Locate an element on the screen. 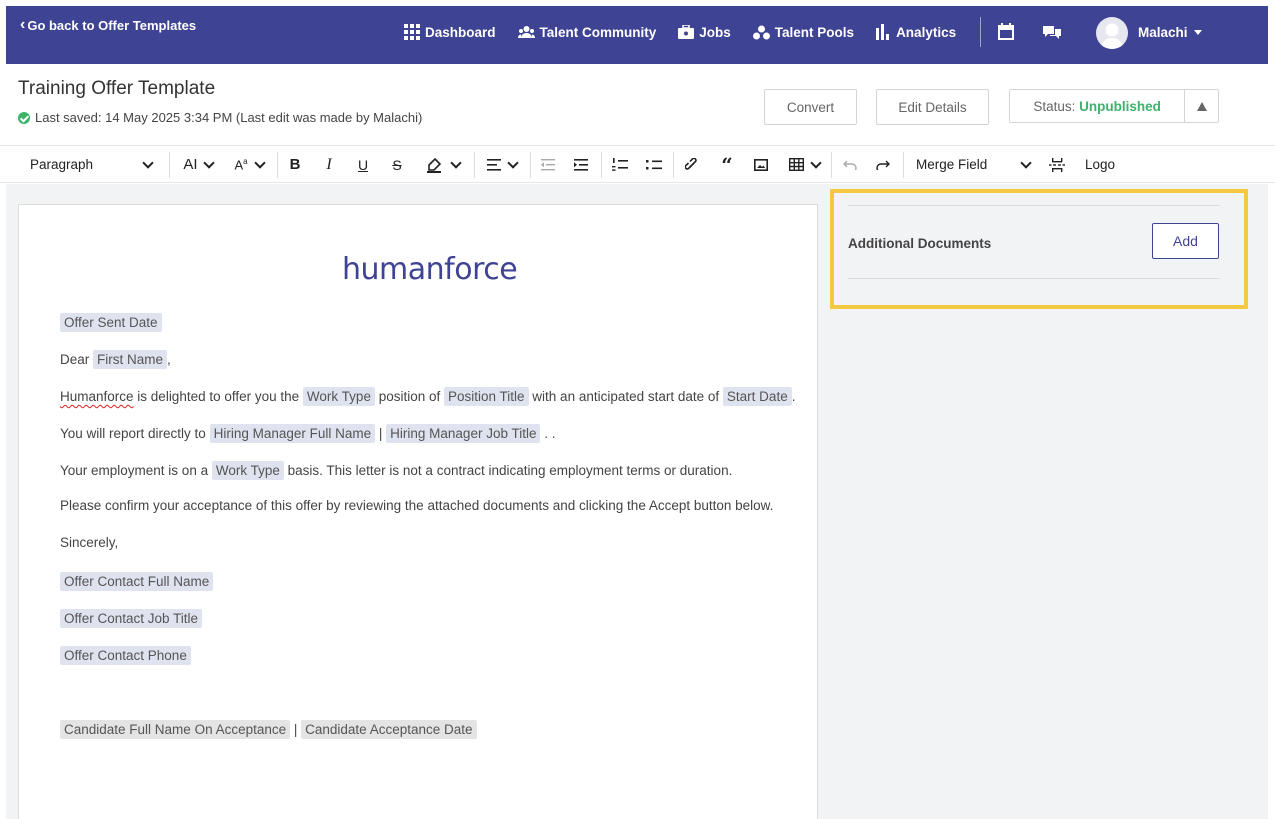  merge-field-first-name: First Name is located at coordinates (130, 359).